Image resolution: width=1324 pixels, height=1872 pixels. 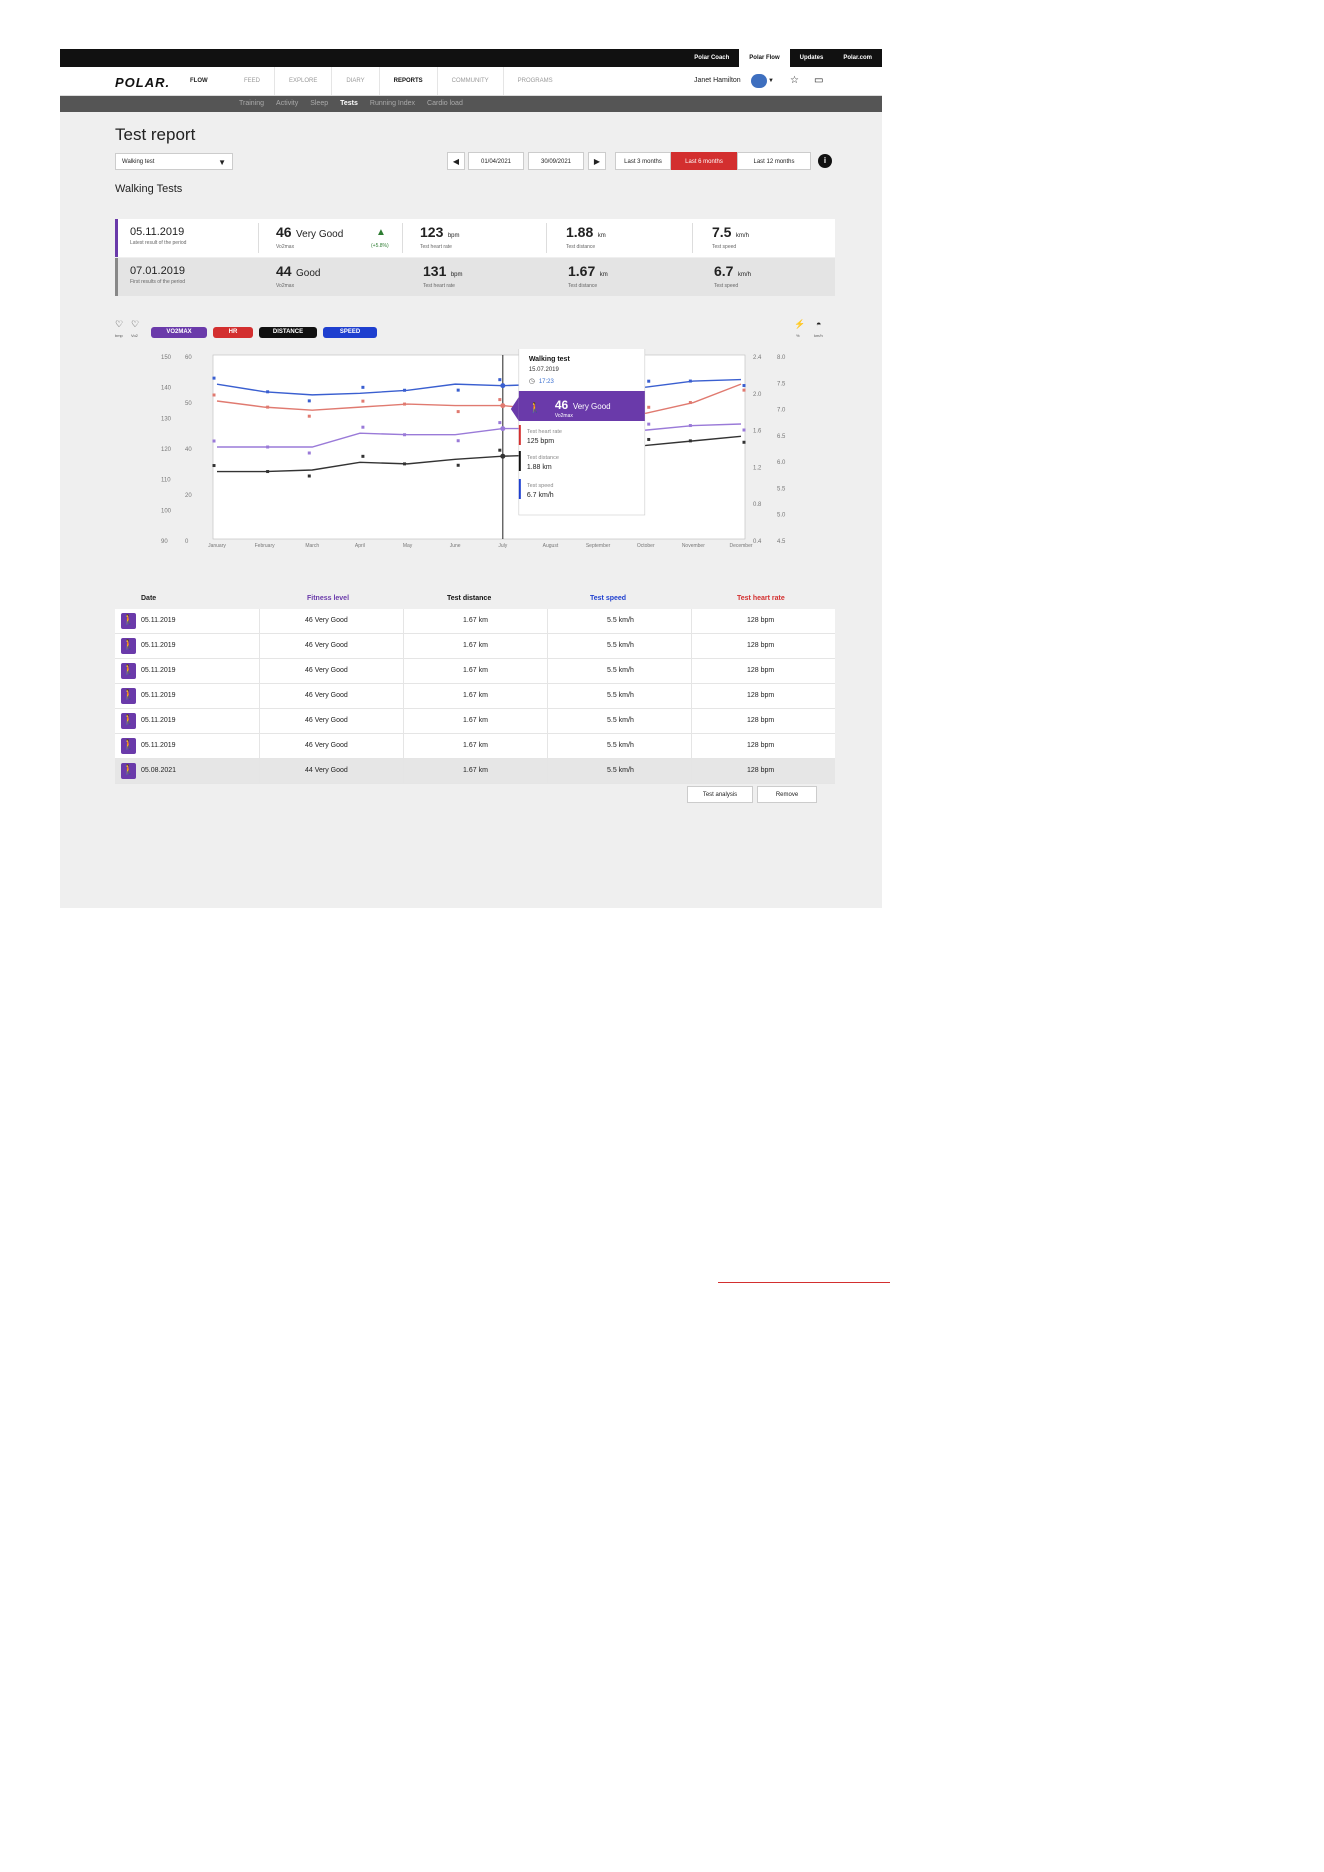 I want to click on subnav-item-training: Training, so click(x=251, y=104).